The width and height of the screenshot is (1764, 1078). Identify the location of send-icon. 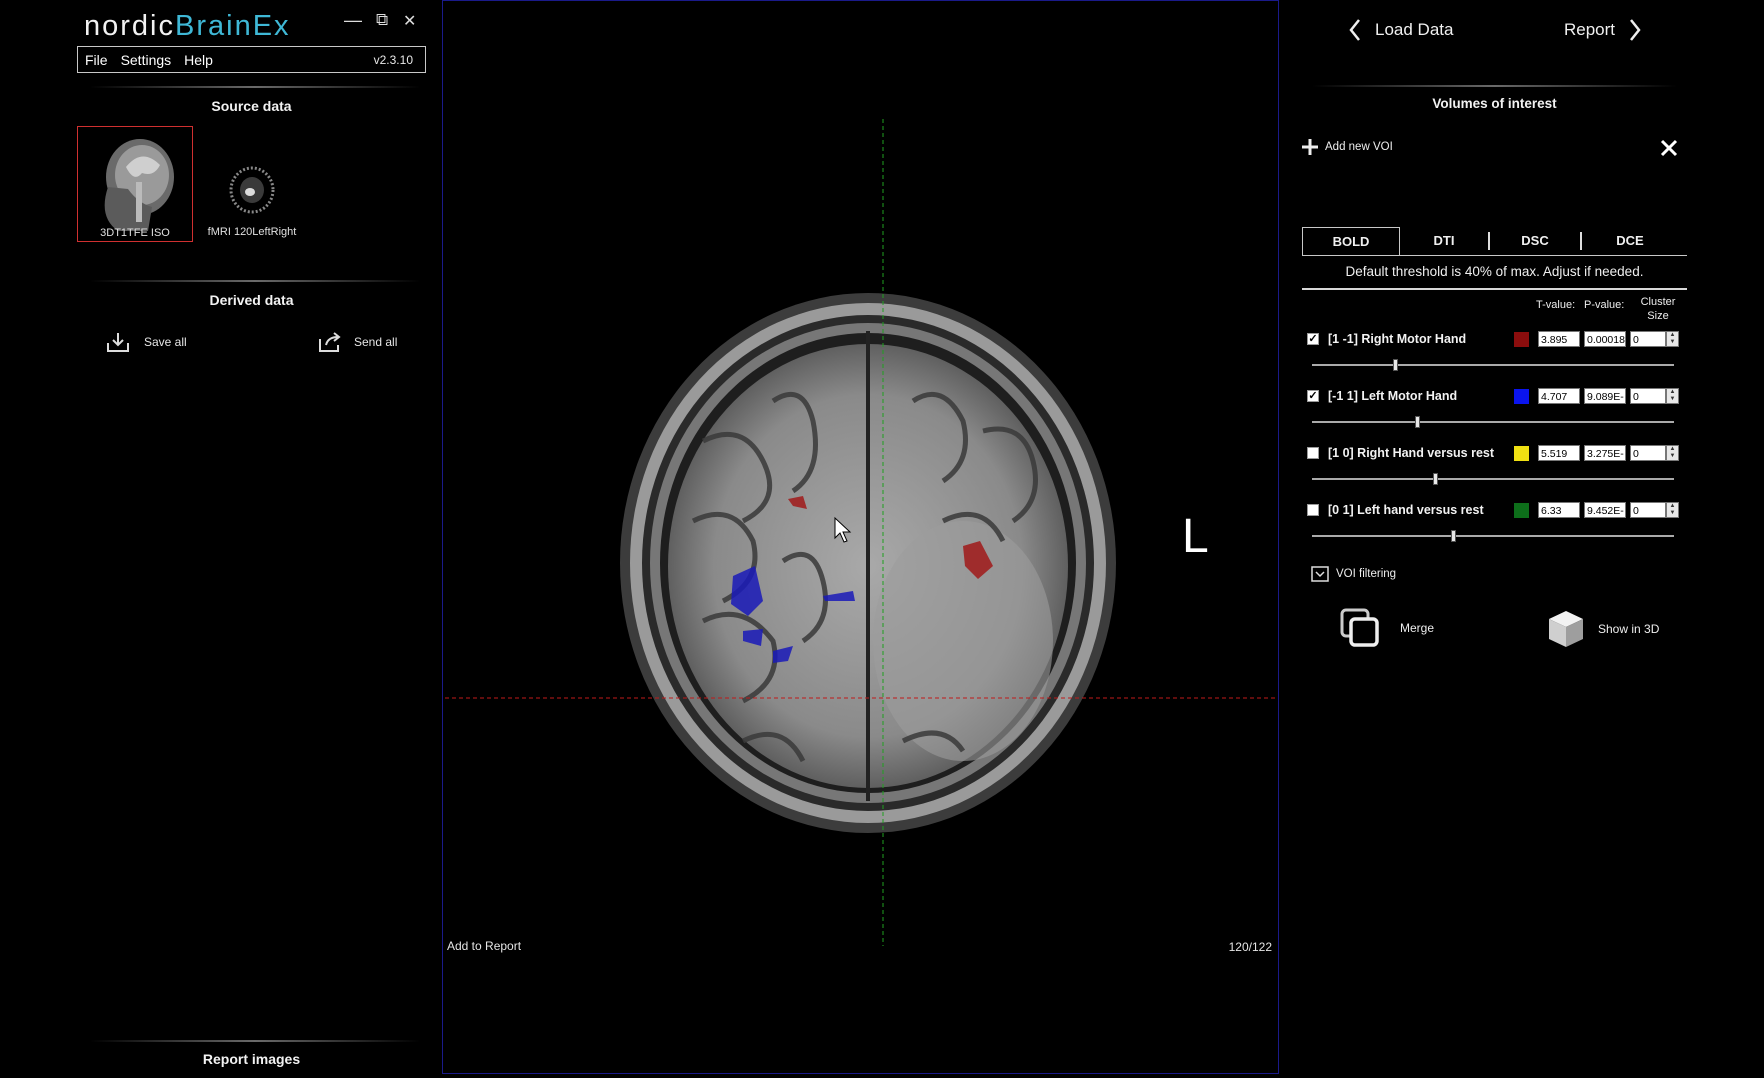
(330, 342).